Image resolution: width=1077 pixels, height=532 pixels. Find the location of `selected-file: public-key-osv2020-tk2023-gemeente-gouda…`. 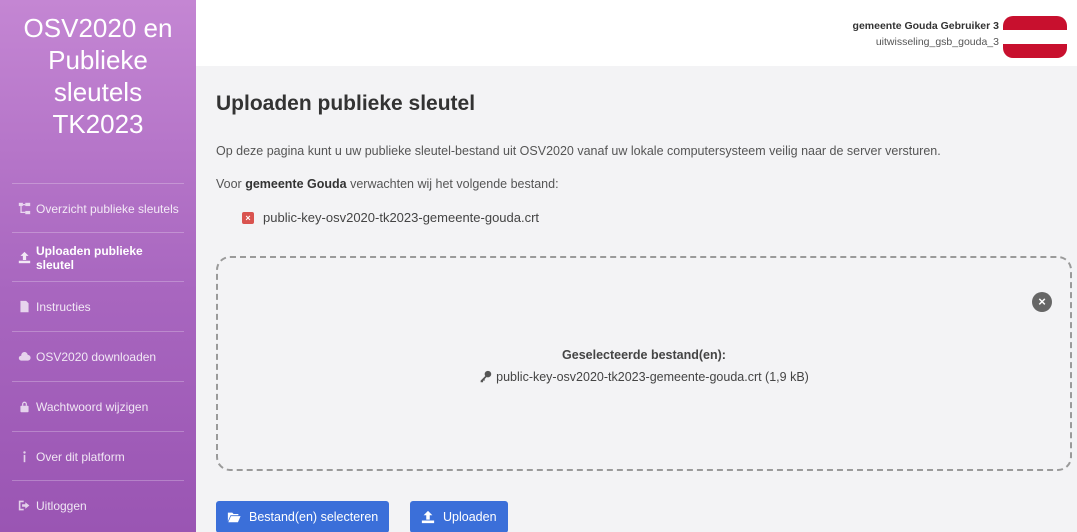

selected-file: public-key-osv2020-tk2023-gemeente-gouda… is located at coordinates (644, 377).